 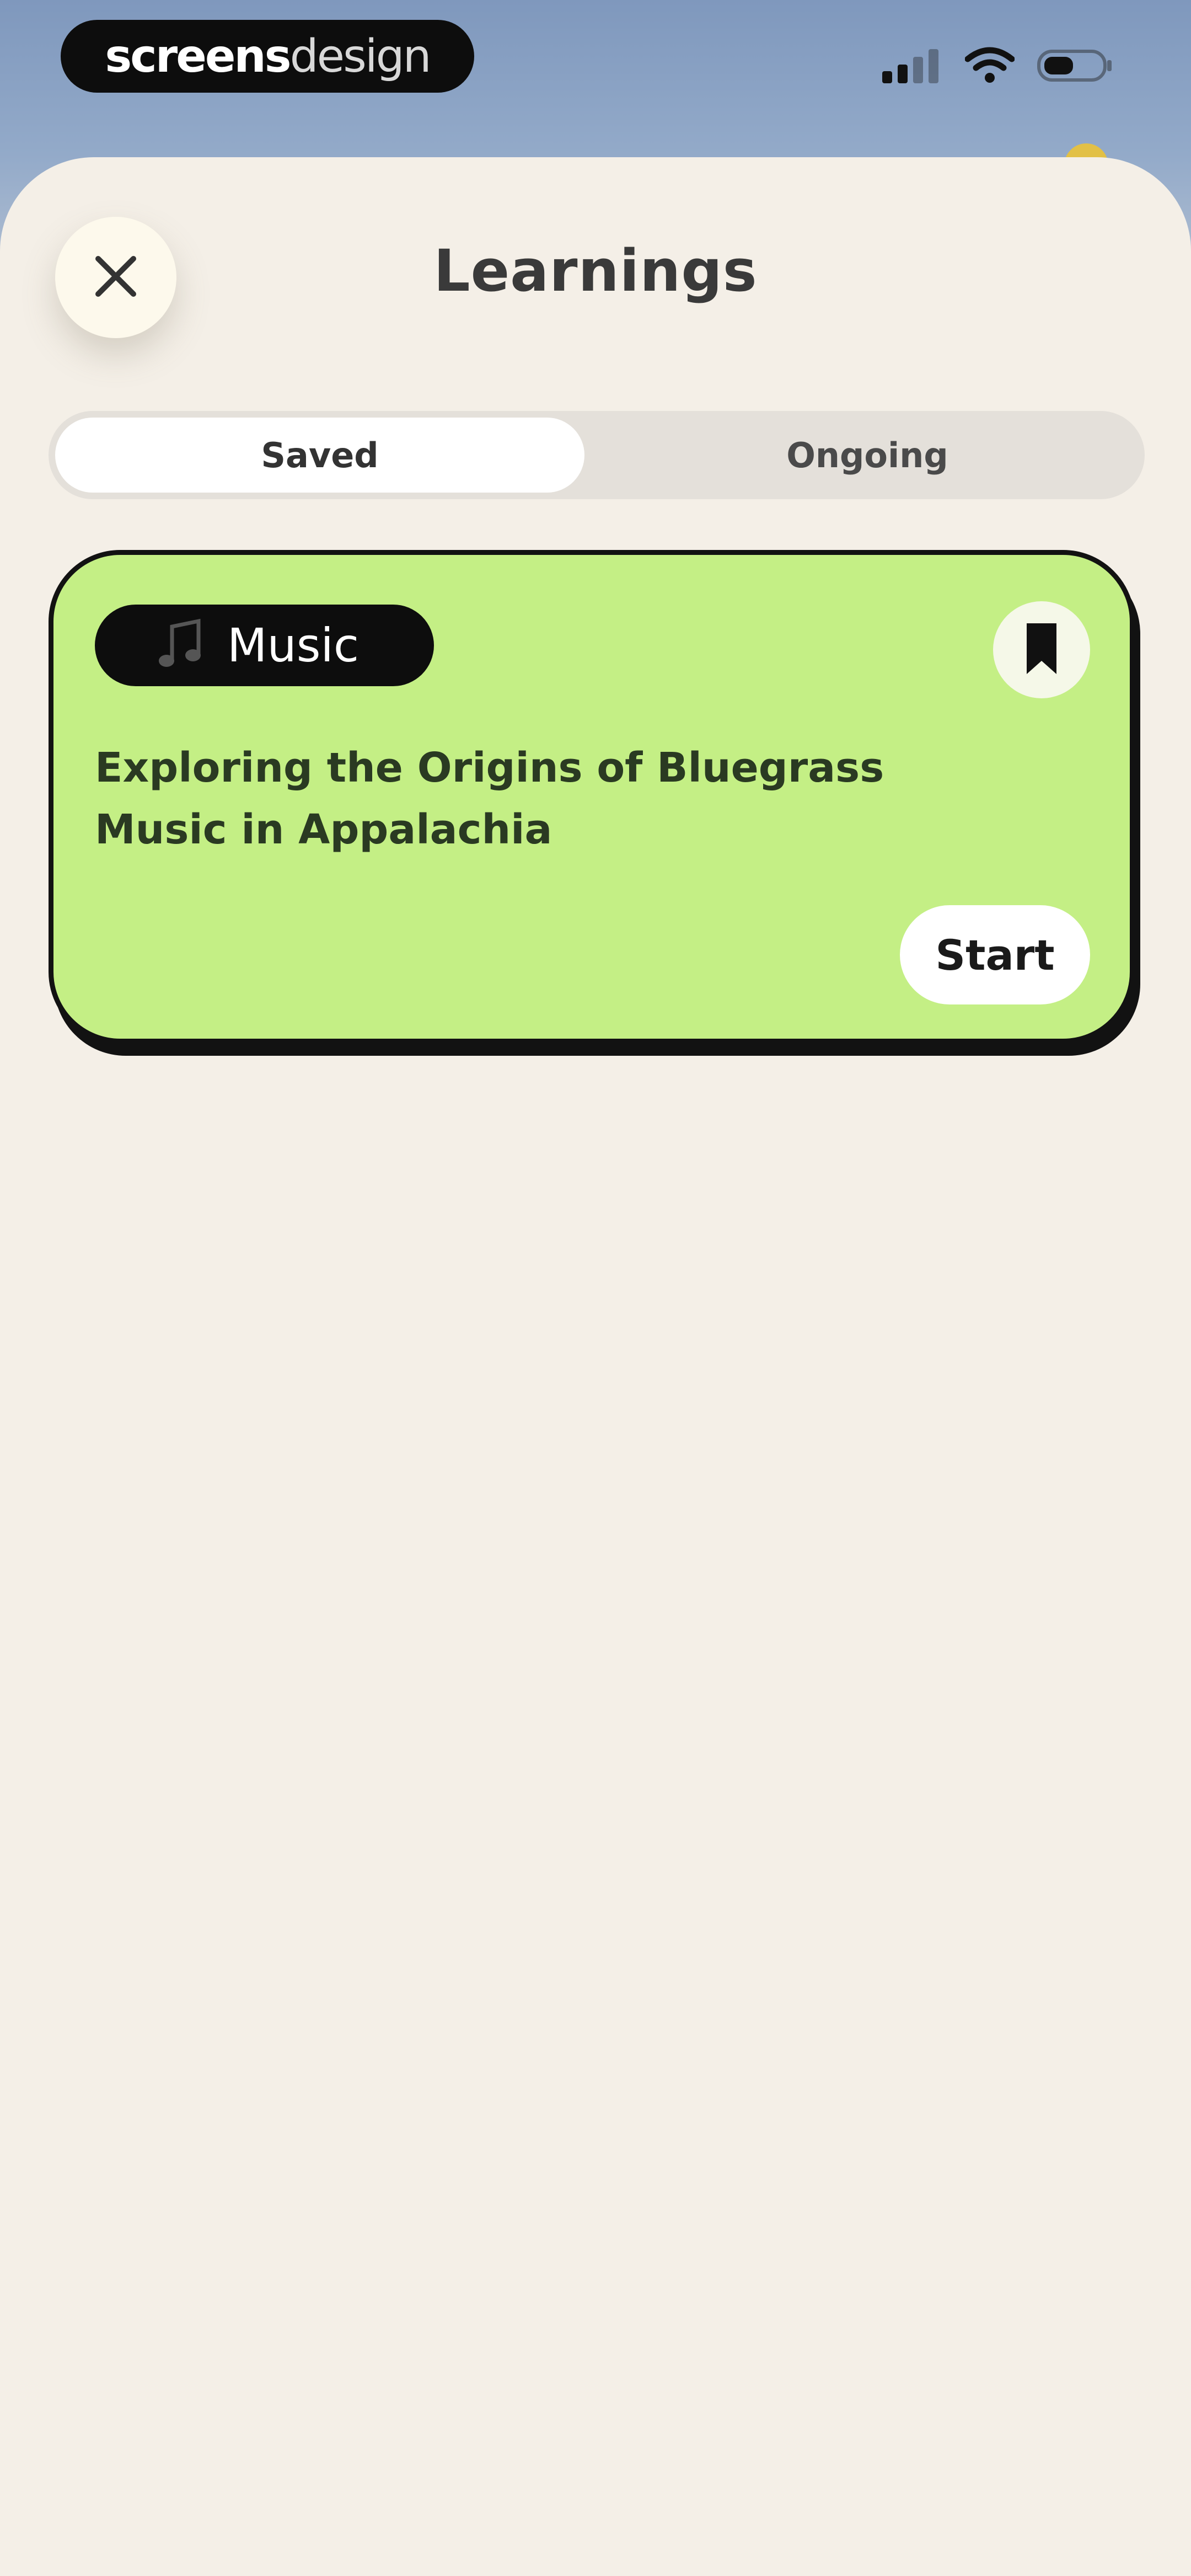 I want to click on tab-saved: Saved, so click(x=320, y=455).